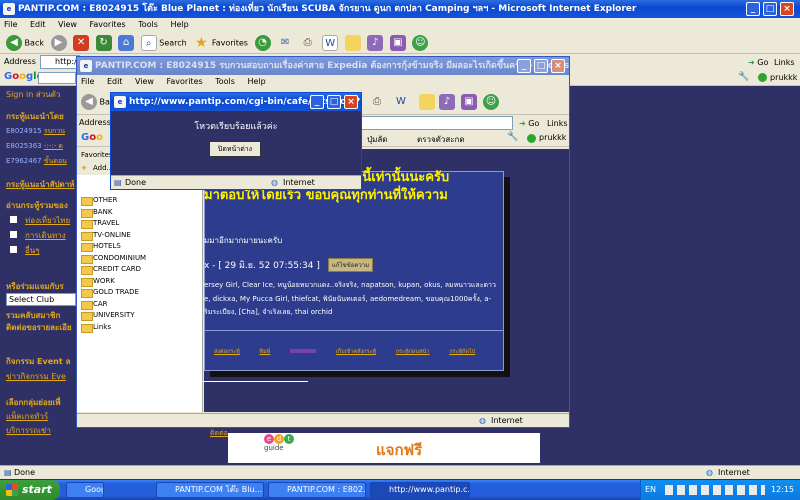 The image size is (800, 500). Describe the element at coordinates (447, 102) in the screenshot. I see `media-icon: ♪` at that location.